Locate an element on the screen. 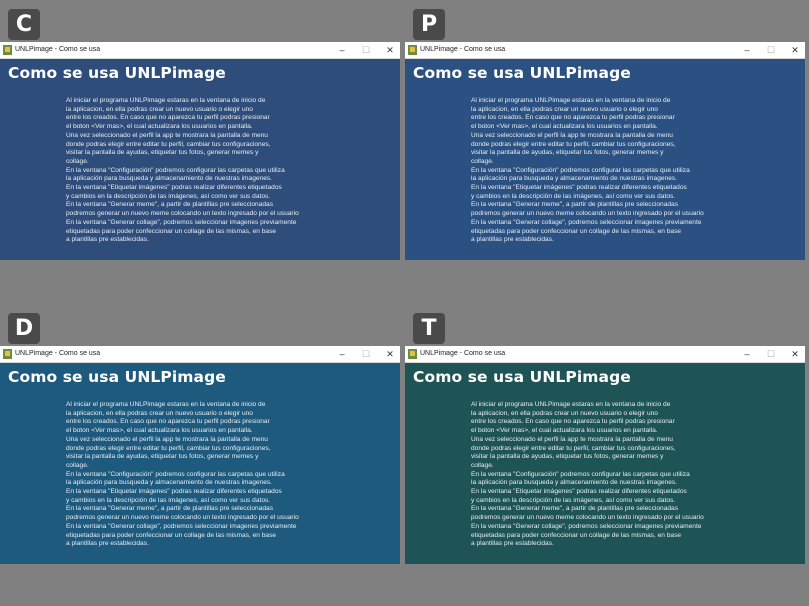 The width and height of the screenshot is (809, 606). panel-label: D is located at coordinates (24, 328).